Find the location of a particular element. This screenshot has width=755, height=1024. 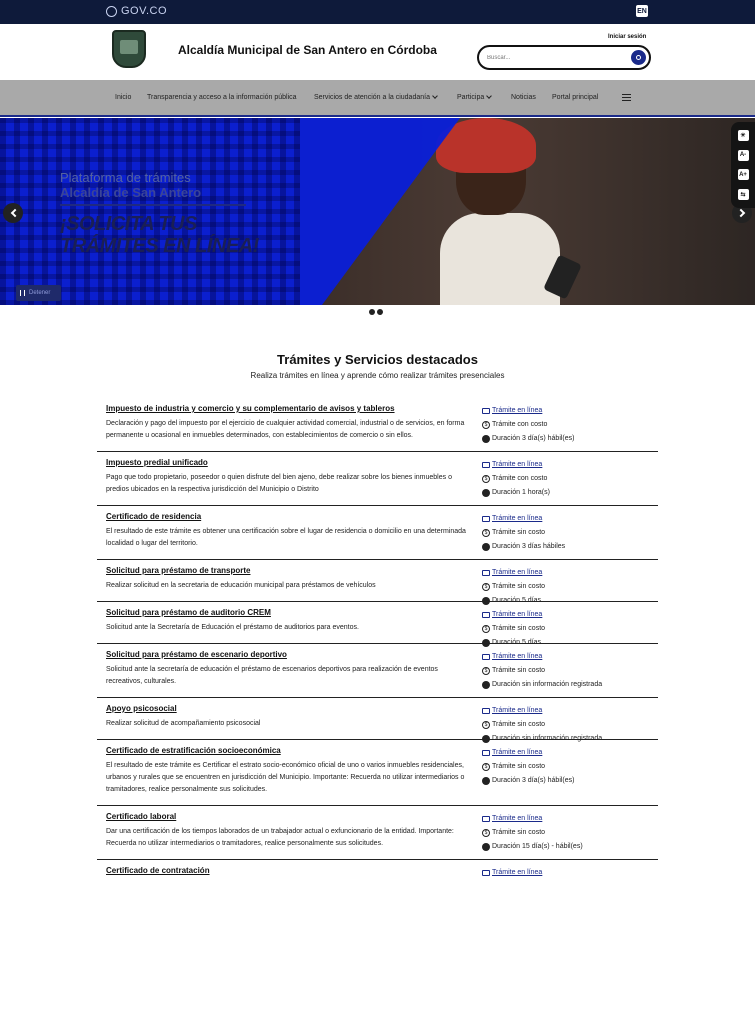

tramite-title-link: Certificado de contratación is located at coordinates (286, 870).